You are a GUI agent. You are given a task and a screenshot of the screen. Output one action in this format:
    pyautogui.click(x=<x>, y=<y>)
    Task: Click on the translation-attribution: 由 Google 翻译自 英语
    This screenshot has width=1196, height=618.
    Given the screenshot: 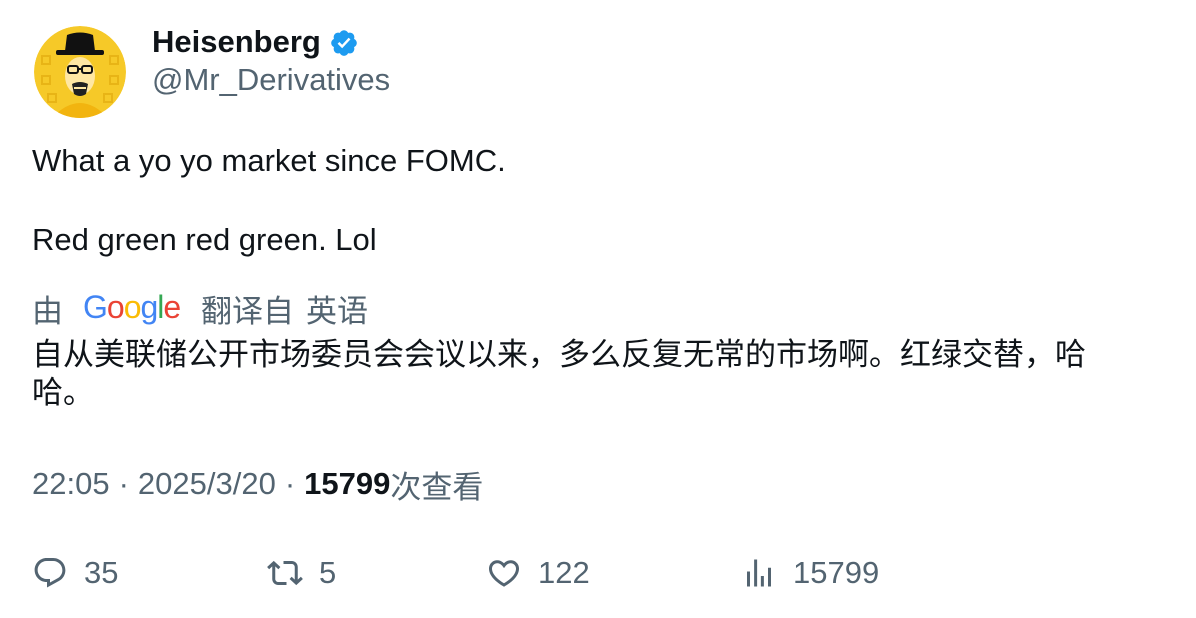 What is the action you would take?
    pyautogui.click(x=200, y=308)
    